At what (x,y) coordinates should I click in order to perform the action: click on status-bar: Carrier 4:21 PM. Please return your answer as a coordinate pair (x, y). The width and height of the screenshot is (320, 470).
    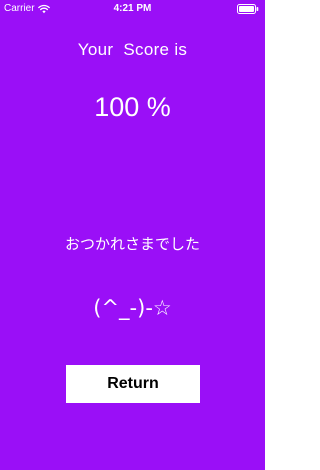
    Looking at the image, I should click on (132, 9).